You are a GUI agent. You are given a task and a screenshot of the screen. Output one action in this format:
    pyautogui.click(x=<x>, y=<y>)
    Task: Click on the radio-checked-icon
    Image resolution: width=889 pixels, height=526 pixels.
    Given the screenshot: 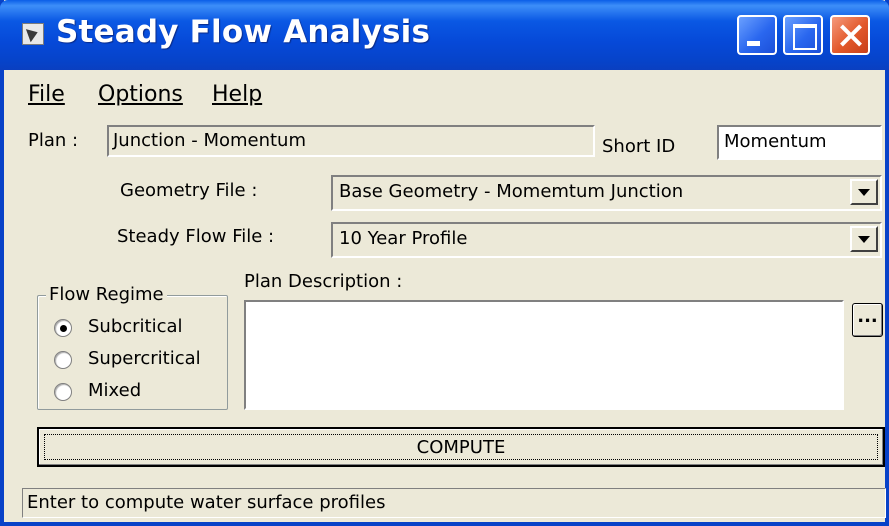 What is the action you would take?
    pyautogui.click(x=63, y=328)
    